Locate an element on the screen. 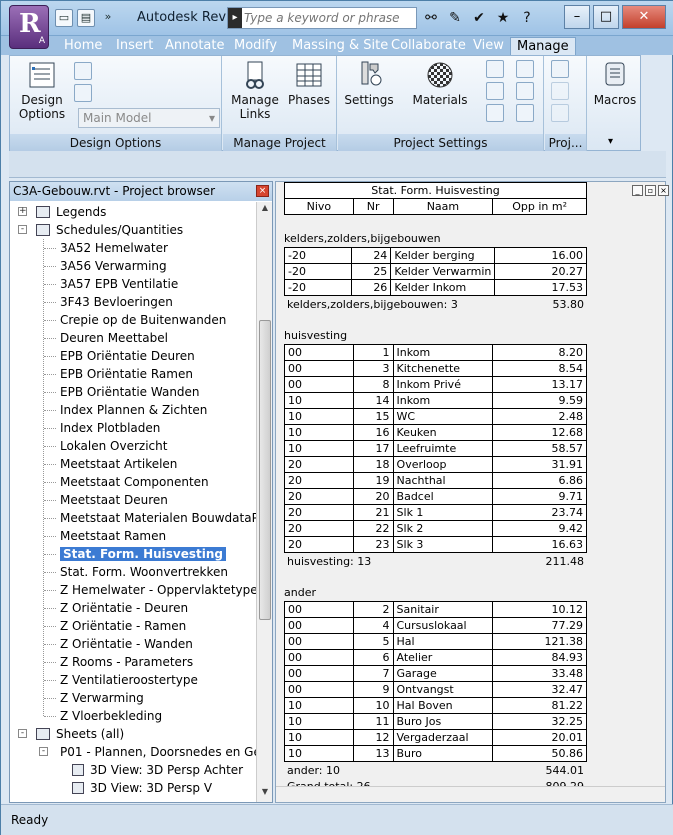 This screenshot has width=673, height=835. tools-icon: ✎ is located at coordinates (455, 18).